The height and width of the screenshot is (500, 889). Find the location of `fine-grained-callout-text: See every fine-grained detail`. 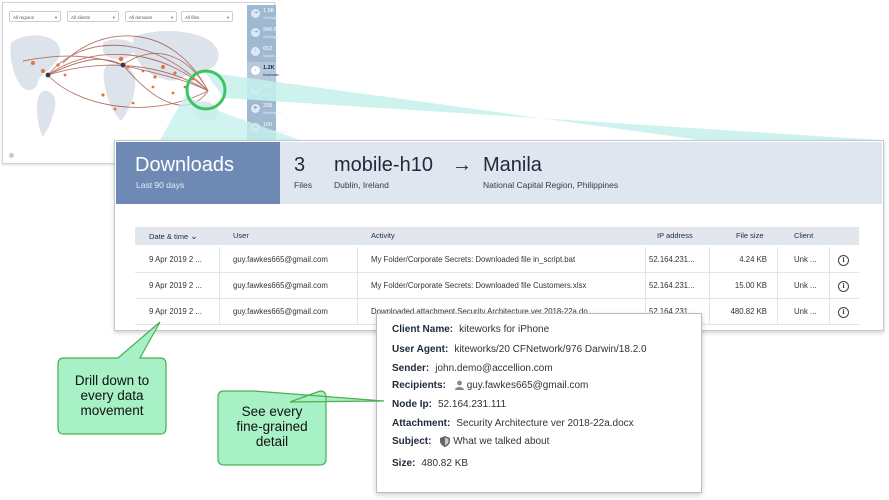

fine-grained-callout-text: See every fine-grained detail is located at coordinates (272, 426).